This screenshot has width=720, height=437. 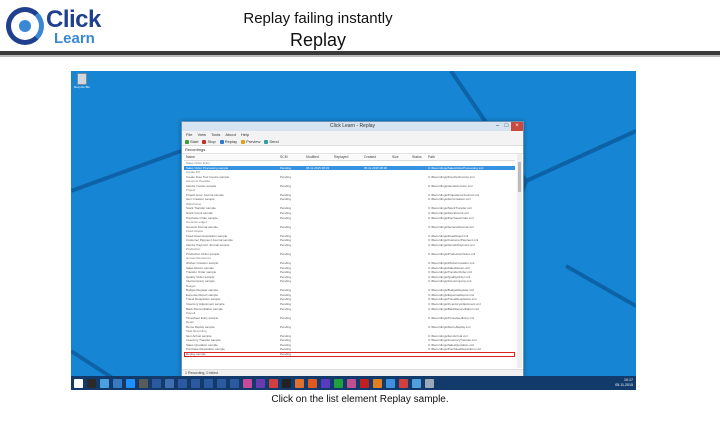 I want to click on menu-bar: File View Tools About Help, so click(x=352, y=134).